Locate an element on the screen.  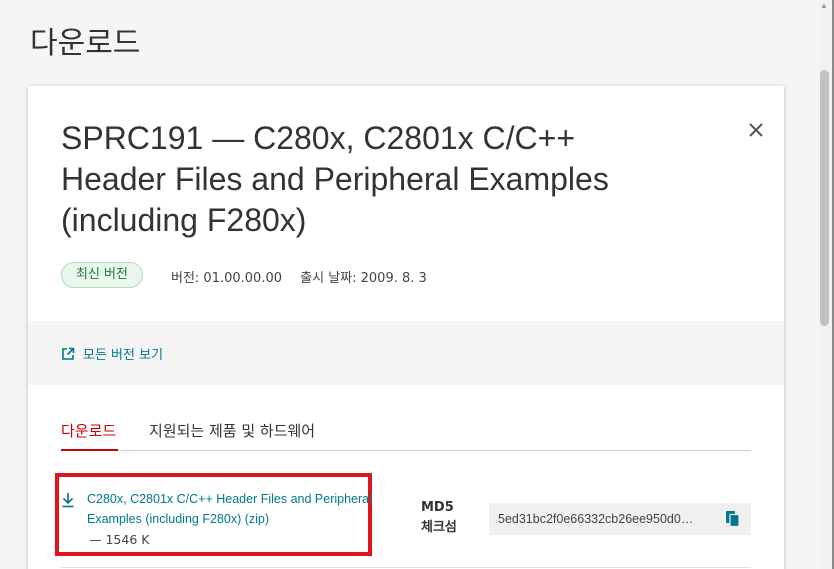
latest-version-badge: 최신 버전 is located at coordinates (102, 275).